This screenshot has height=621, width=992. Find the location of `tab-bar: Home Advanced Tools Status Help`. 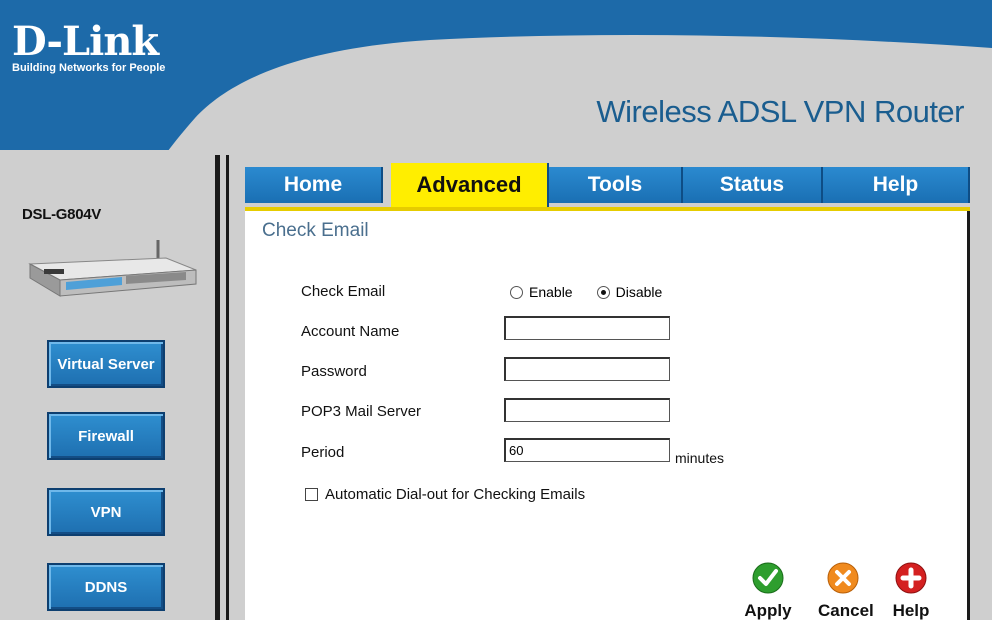

tab-bar: Home Advanced Tools Status Help is located at coordinates (607, 185).